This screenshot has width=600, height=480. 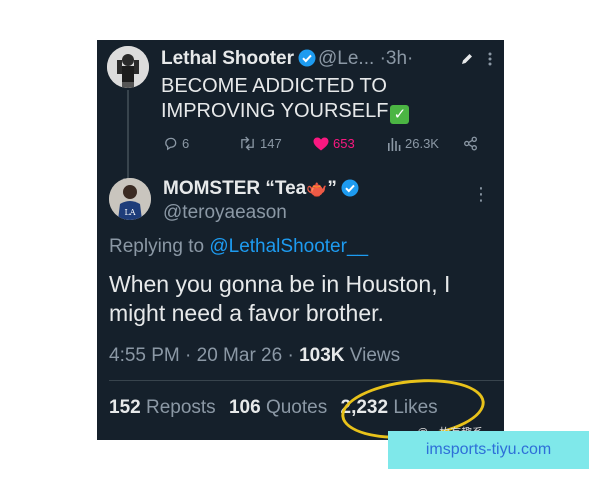 What do you see at coordinates (129, 212) in the screenshot?
I see `svg-text: LA` at bounding box center [129, 212].